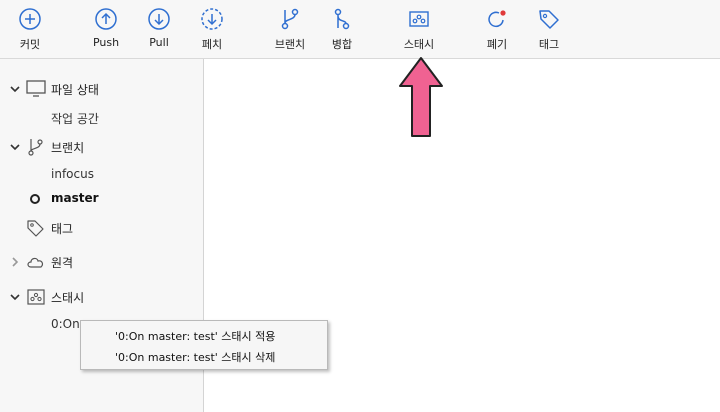  What do you see at coordinates (419, 31) in the screenshot?
I see `stash-button: 스태시` at bounding box center [419, 31].